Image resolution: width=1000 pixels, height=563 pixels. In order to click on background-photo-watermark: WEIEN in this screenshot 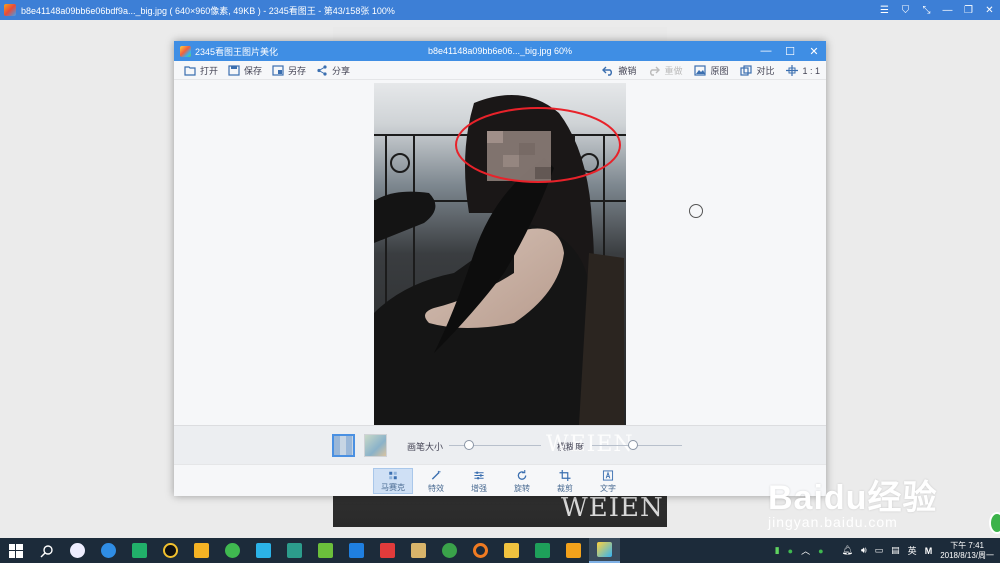, I will do `click(612, 508)`.